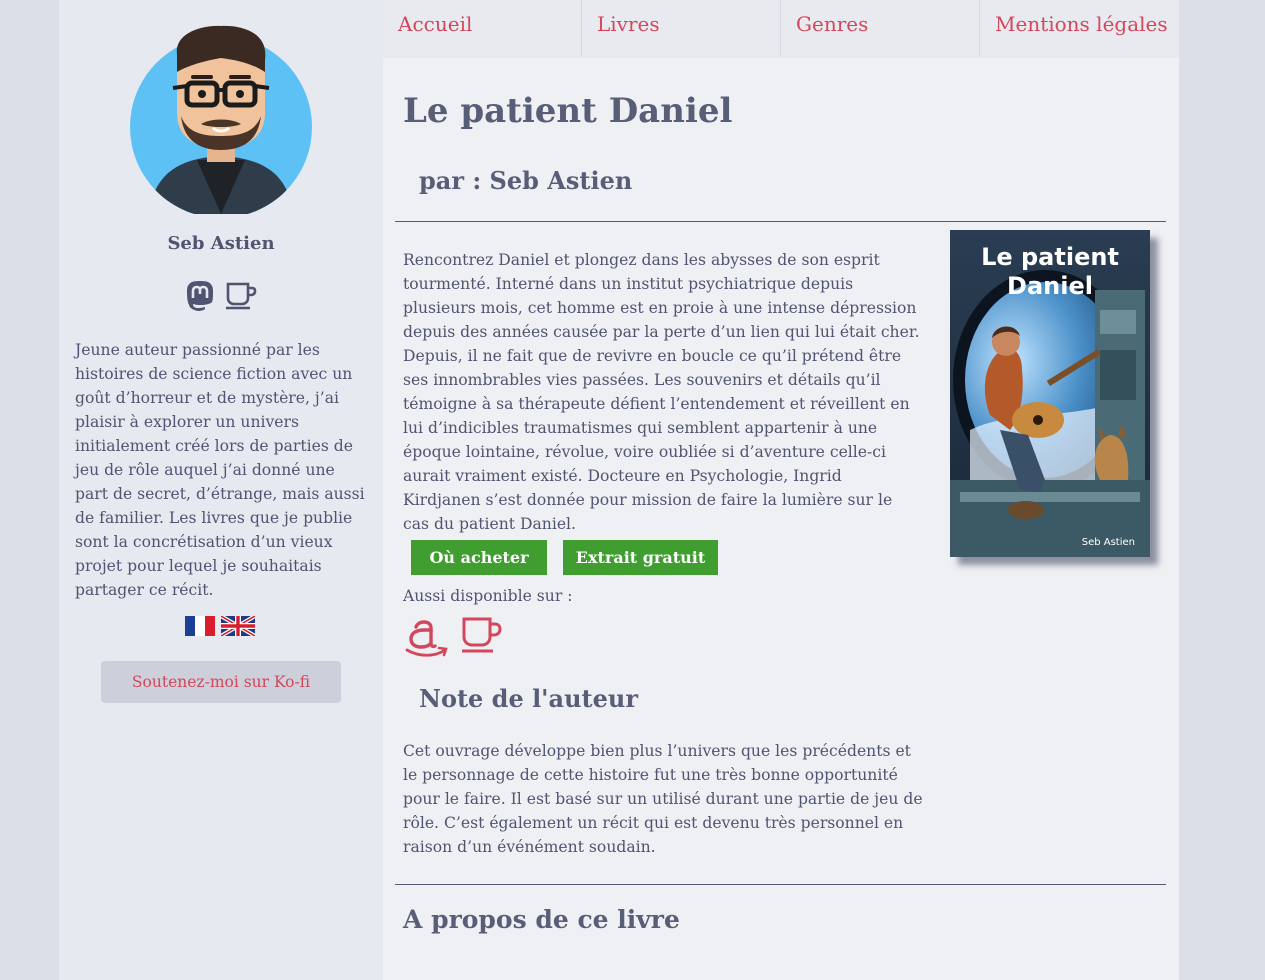 This screenshot has width=1265, height=980. What do you see at coordinates (1079, 28) in the screenshot?
I see `nav-item-mentions-legales: Mentions légales` at bounding box center [1079, 28].